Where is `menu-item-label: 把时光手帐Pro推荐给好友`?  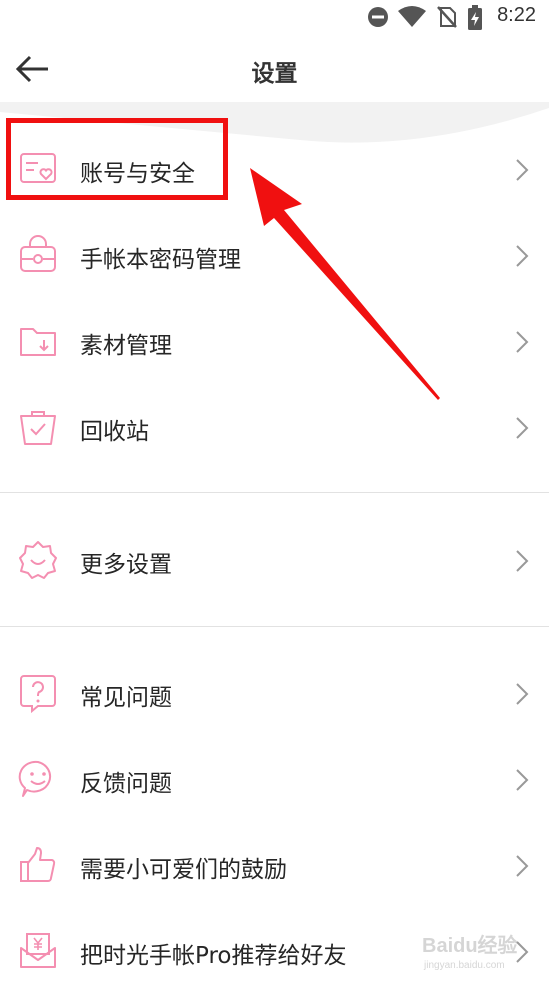 menu-item-label: 把时光手帐Pro推荐给好友 is located at coordinates (213, 956).